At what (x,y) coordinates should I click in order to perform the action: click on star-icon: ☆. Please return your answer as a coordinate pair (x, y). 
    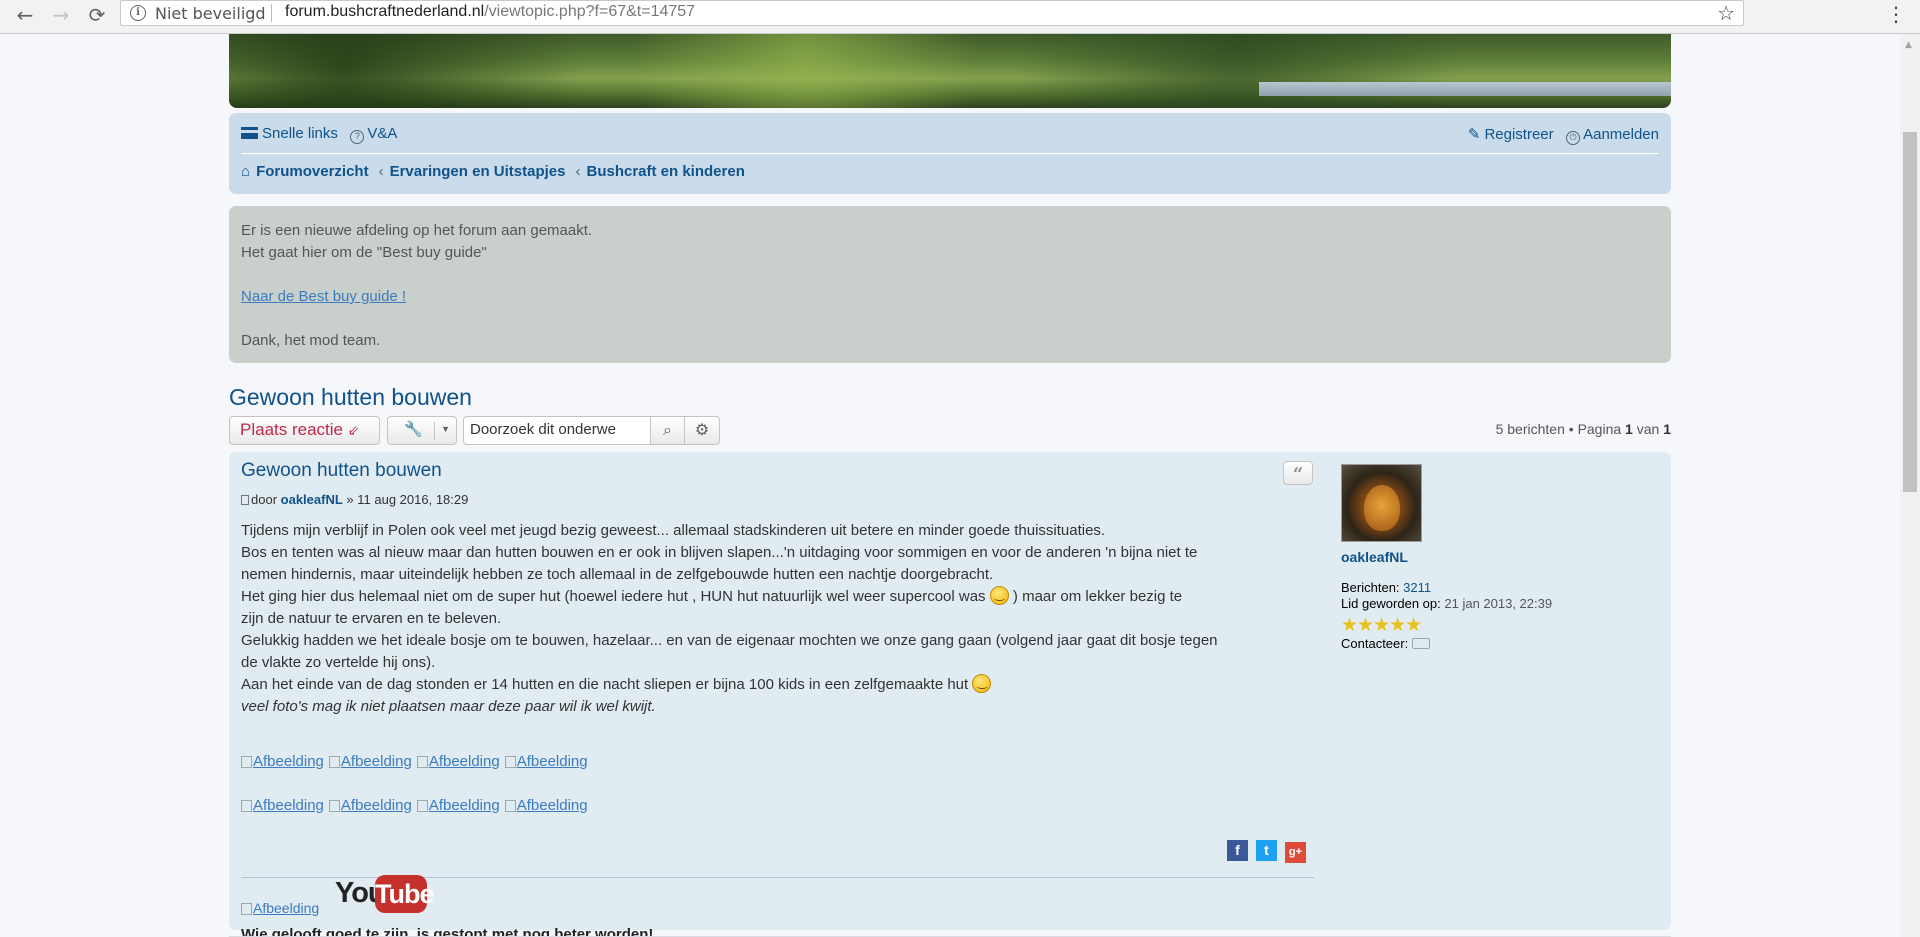
    Looking at the image, I should click on (1726, 13).